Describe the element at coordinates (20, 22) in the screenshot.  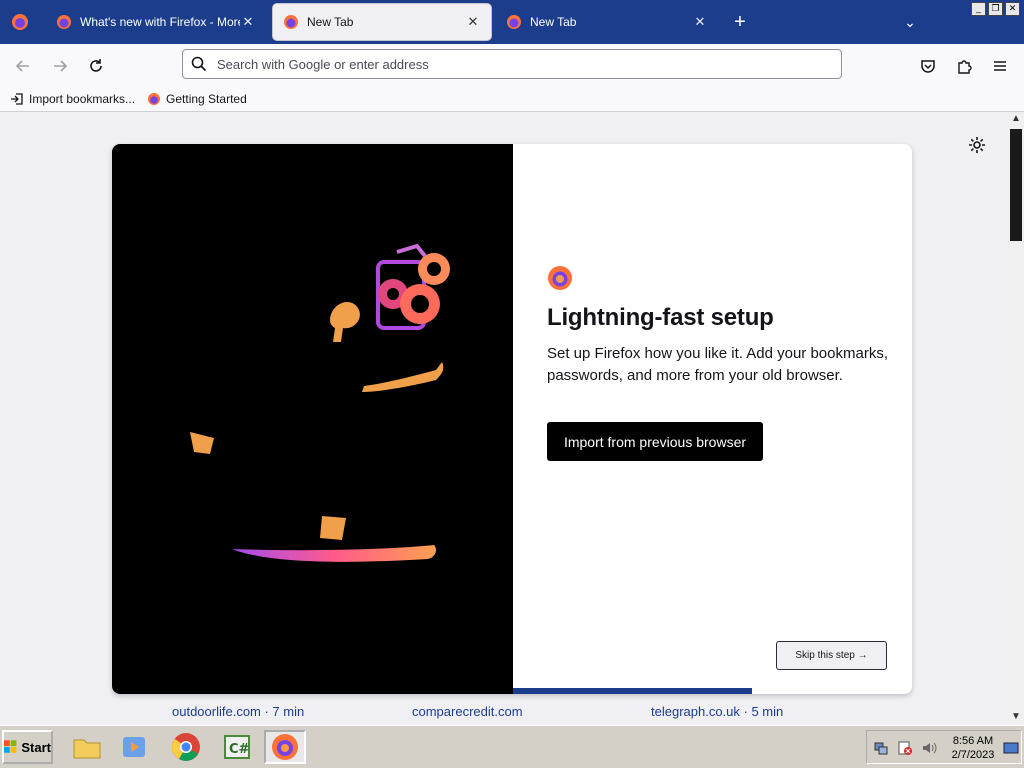
I see `firefox-view-icon` at that location.